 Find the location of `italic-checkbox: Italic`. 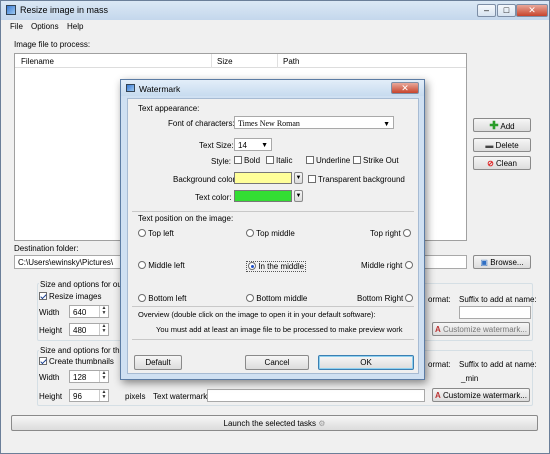

italic-checkbox: Italic is located at coordinates (279, 160).